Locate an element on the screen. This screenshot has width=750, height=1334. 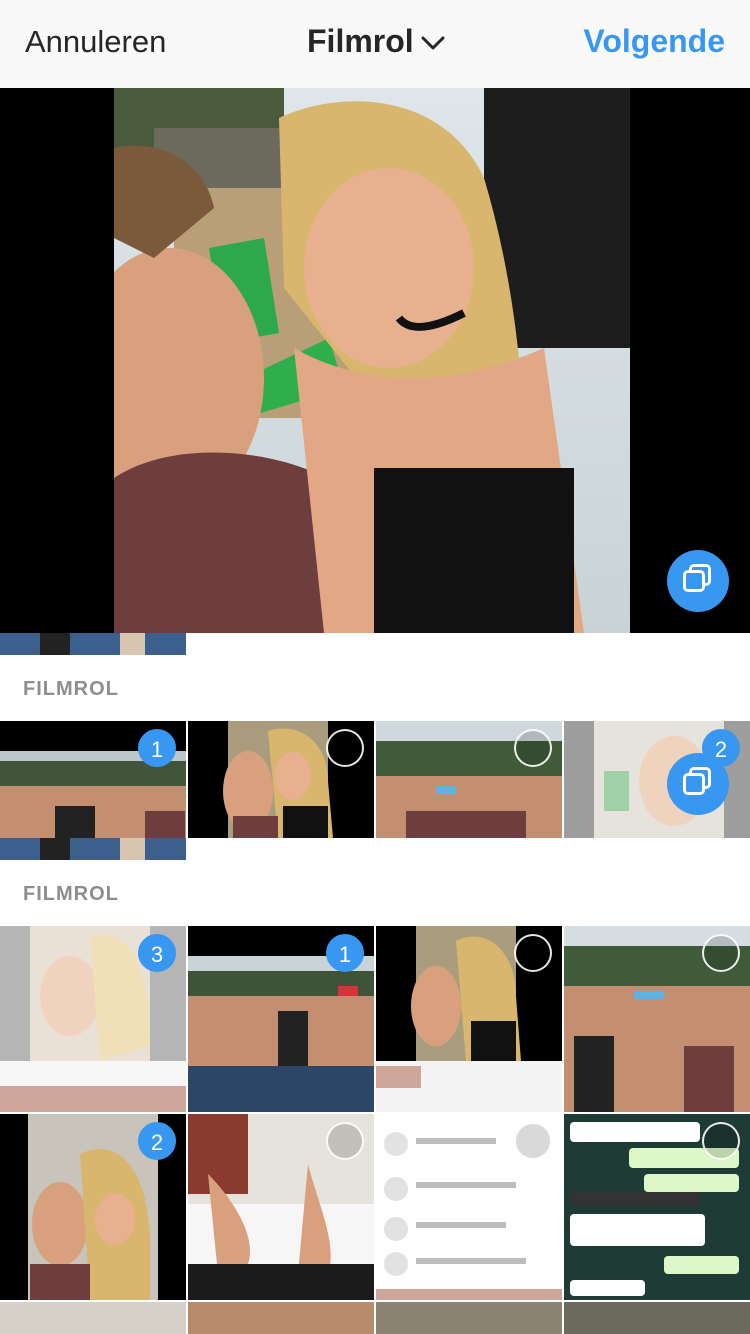
chevron-down-icon is located at coordinates (433, 43).